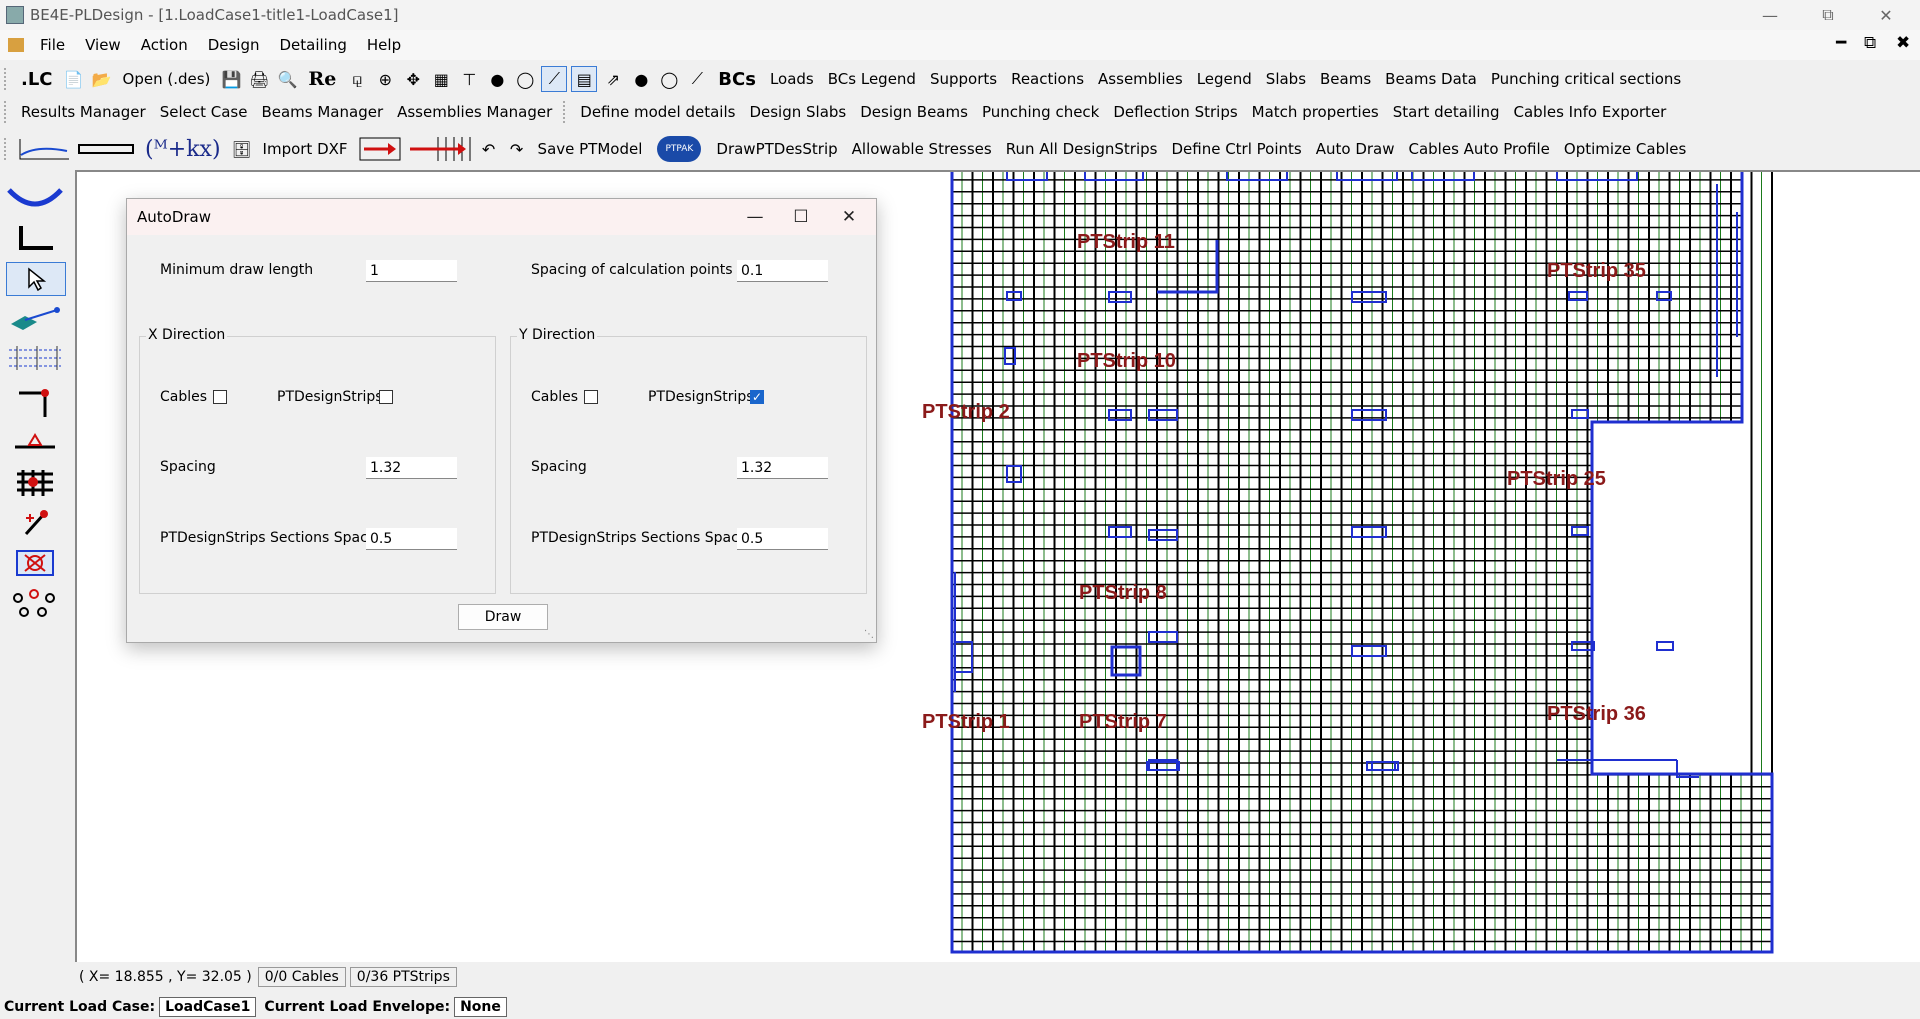  What do you see at coordinates (440, 149) in the screenshot?
I see `strip-grid-icon` at bounding box center [440, 149].